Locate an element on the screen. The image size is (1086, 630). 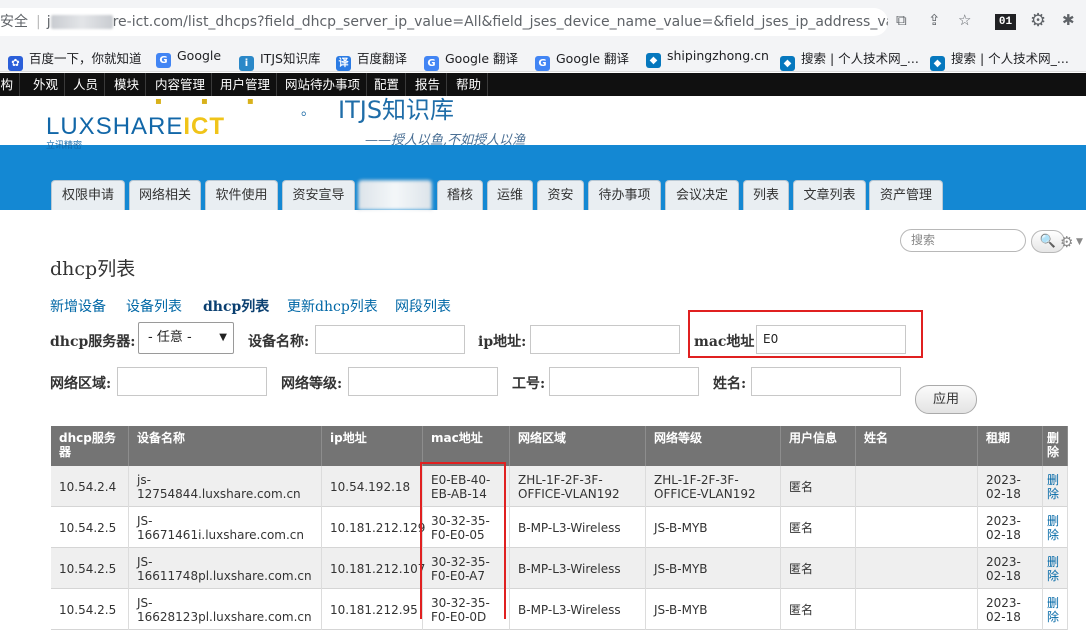
paw-icon: ✿ is located at coordinates (15, 63).